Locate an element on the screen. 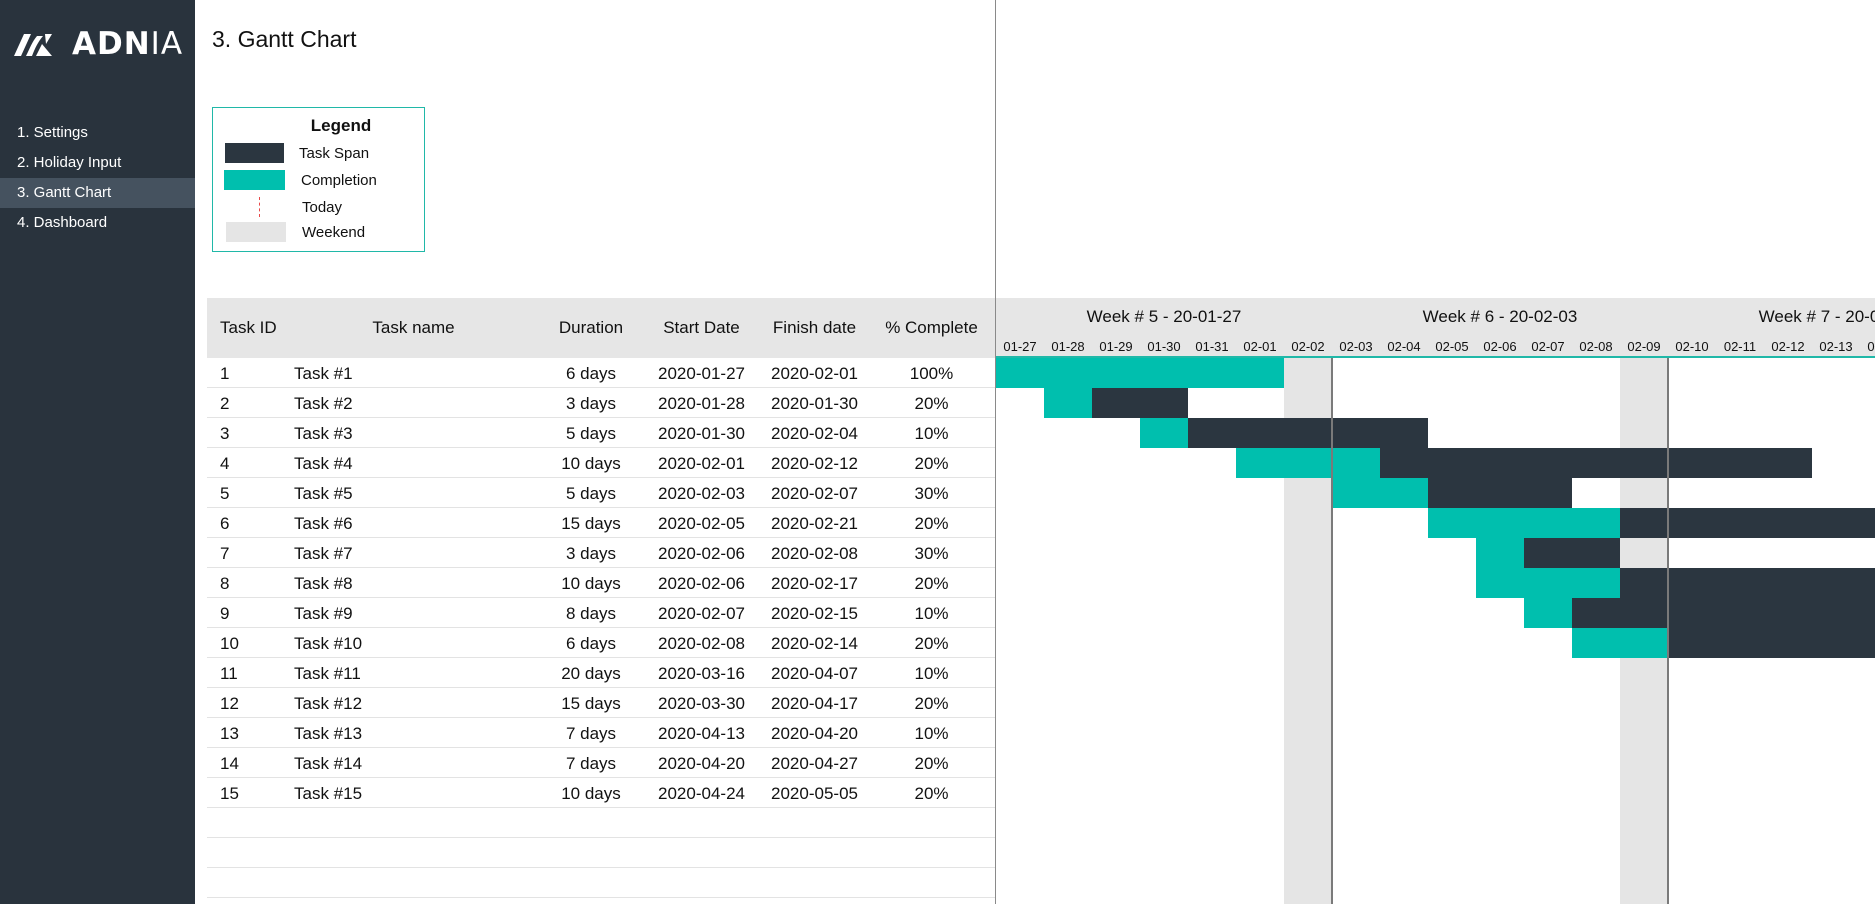 This screenshot has width=1875, height=904. column-header-start-date: Start Date is located at coordinates (701, 328).